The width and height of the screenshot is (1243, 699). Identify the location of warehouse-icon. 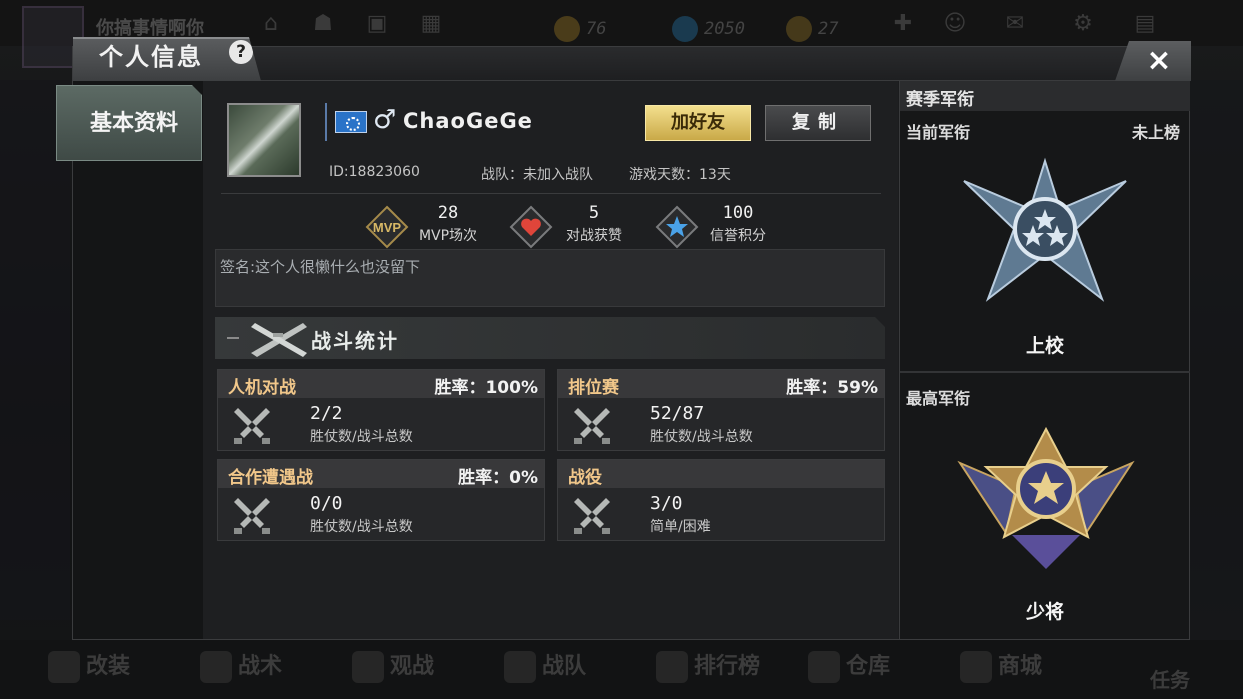
(824, 667).